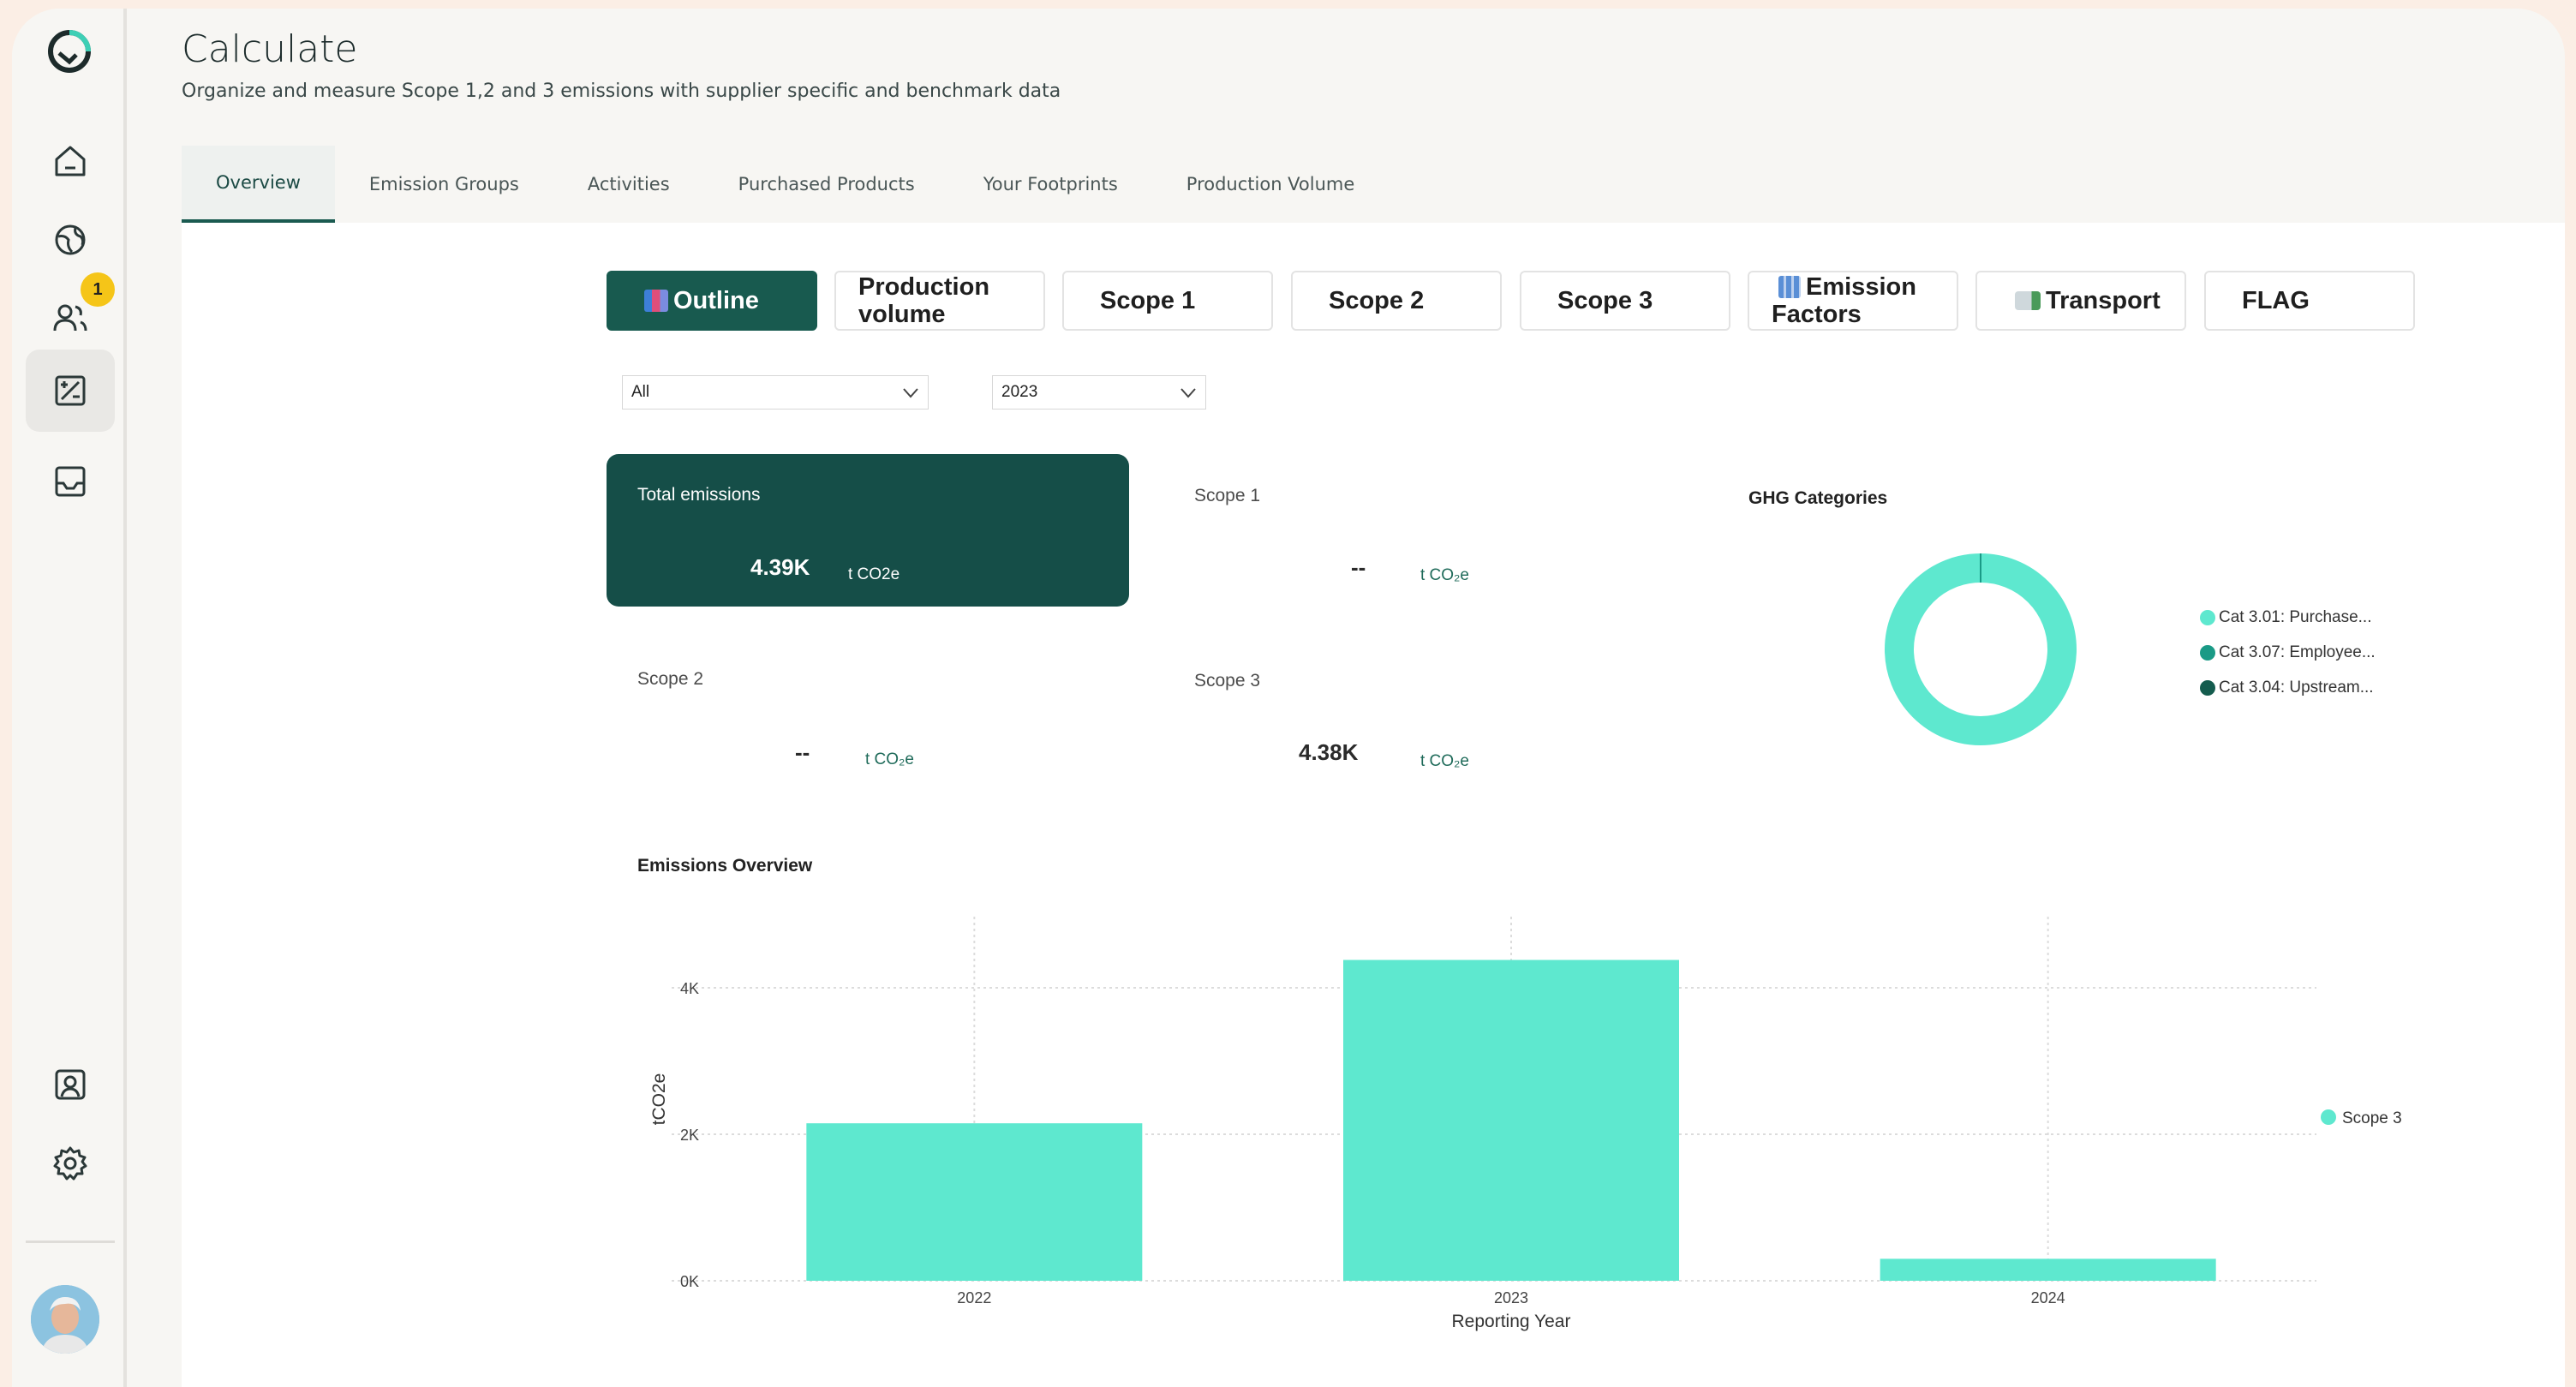 This screenshot has width=2576, height=1387. What do you see at coordinates (725, 866) in the screenshot?
I see `emissions-overview-title: Emissions Overview` at bounding box center [725, 866].